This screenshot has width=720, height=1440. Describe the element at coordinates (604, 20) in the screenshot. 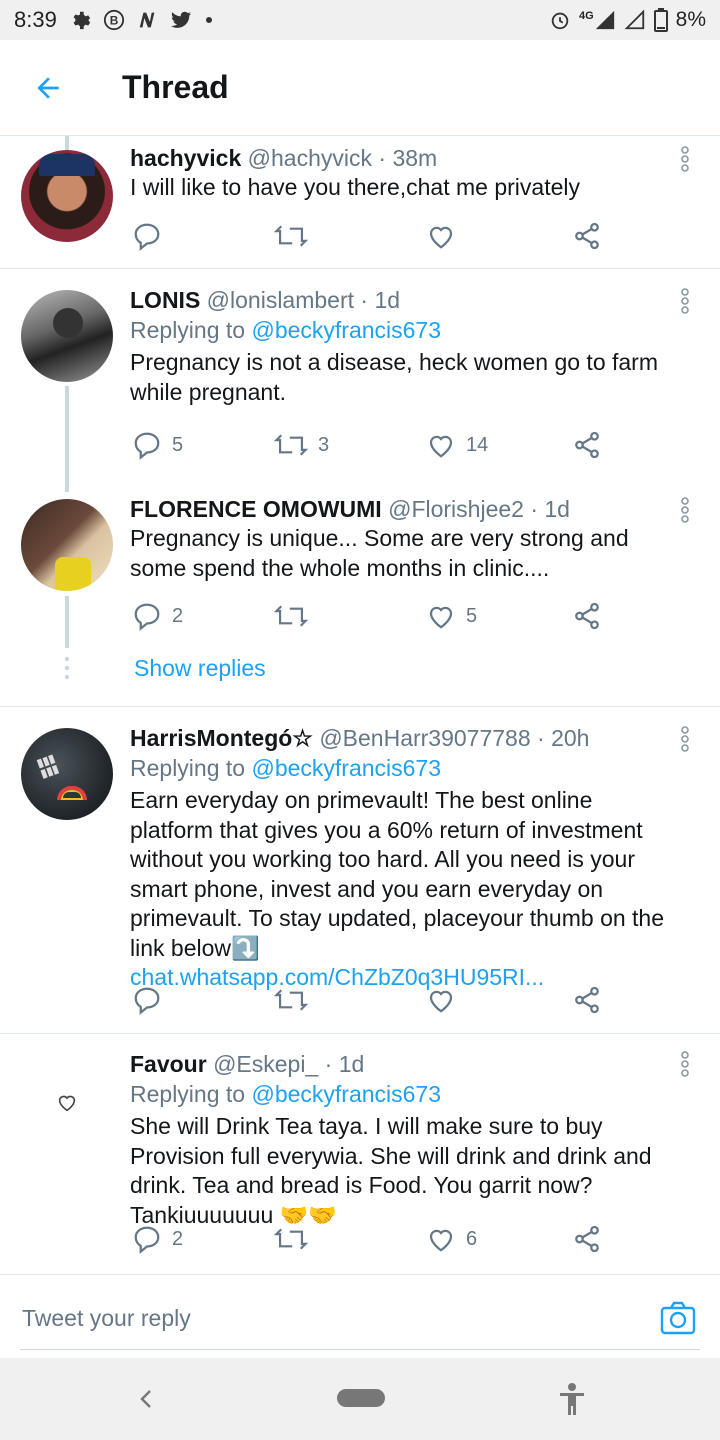

I see `signal-icon` at that location.